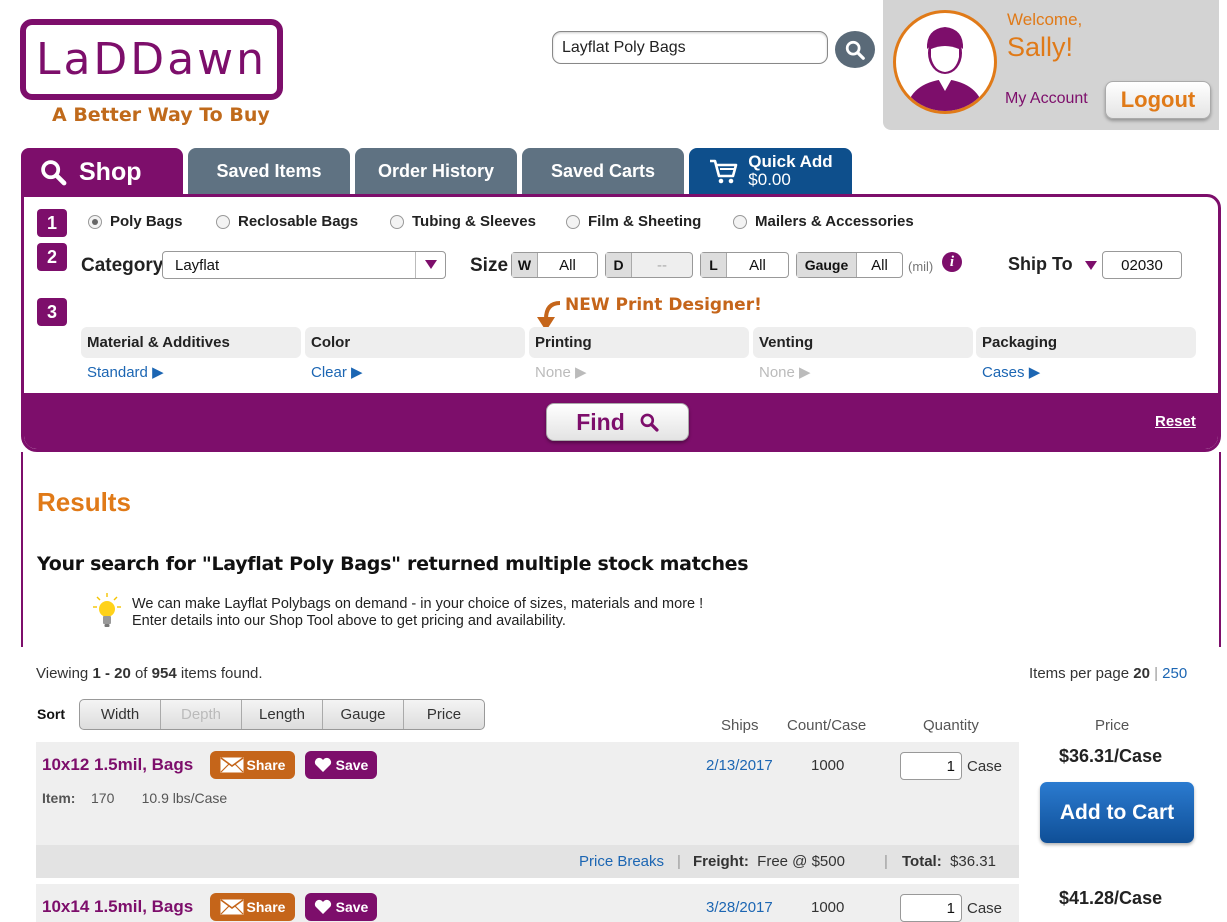  What do you see at coordinates (122, 265) in the screenshot?
I see `category-label: Category` at bounding box center [122, 265].